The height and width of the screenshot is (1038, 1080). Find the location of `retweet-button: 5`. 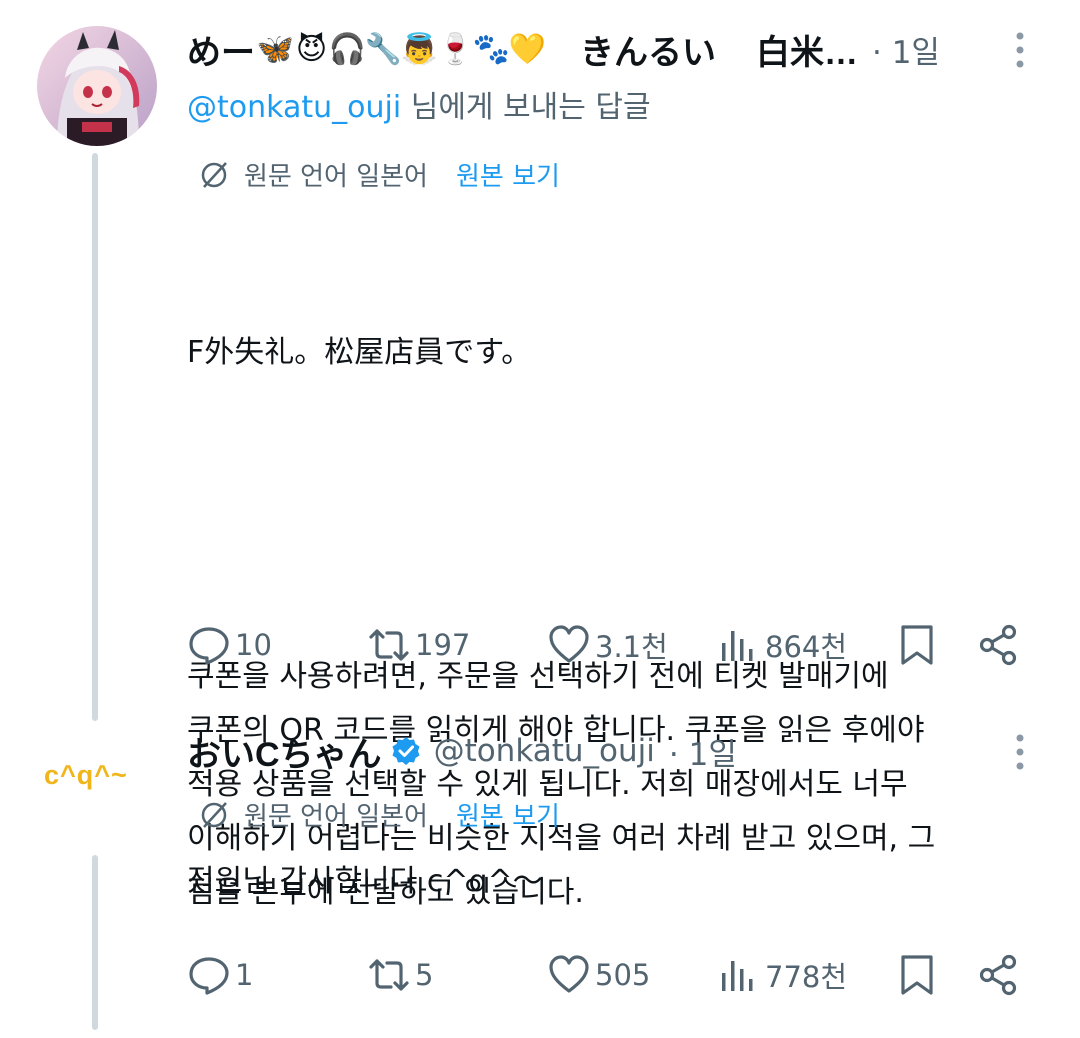

retweet-button: 5 is located at coordinates (400, 975).